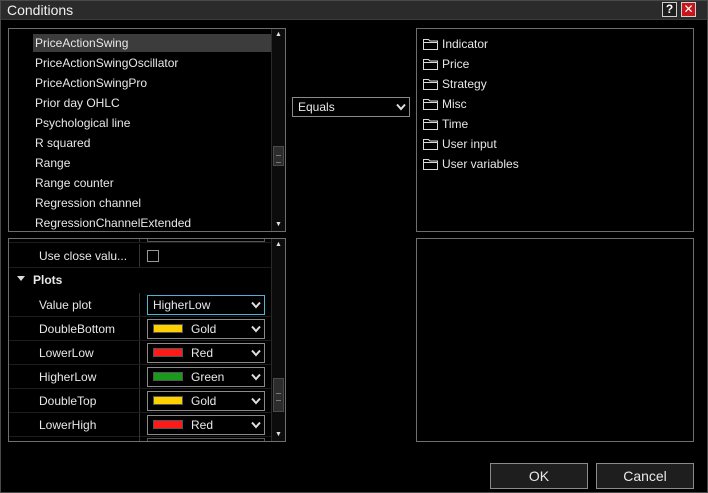 Image resolution: width=708 pixels, height=493 pixels. I want to click on collapse-arrow-icon, so click(21, 278).